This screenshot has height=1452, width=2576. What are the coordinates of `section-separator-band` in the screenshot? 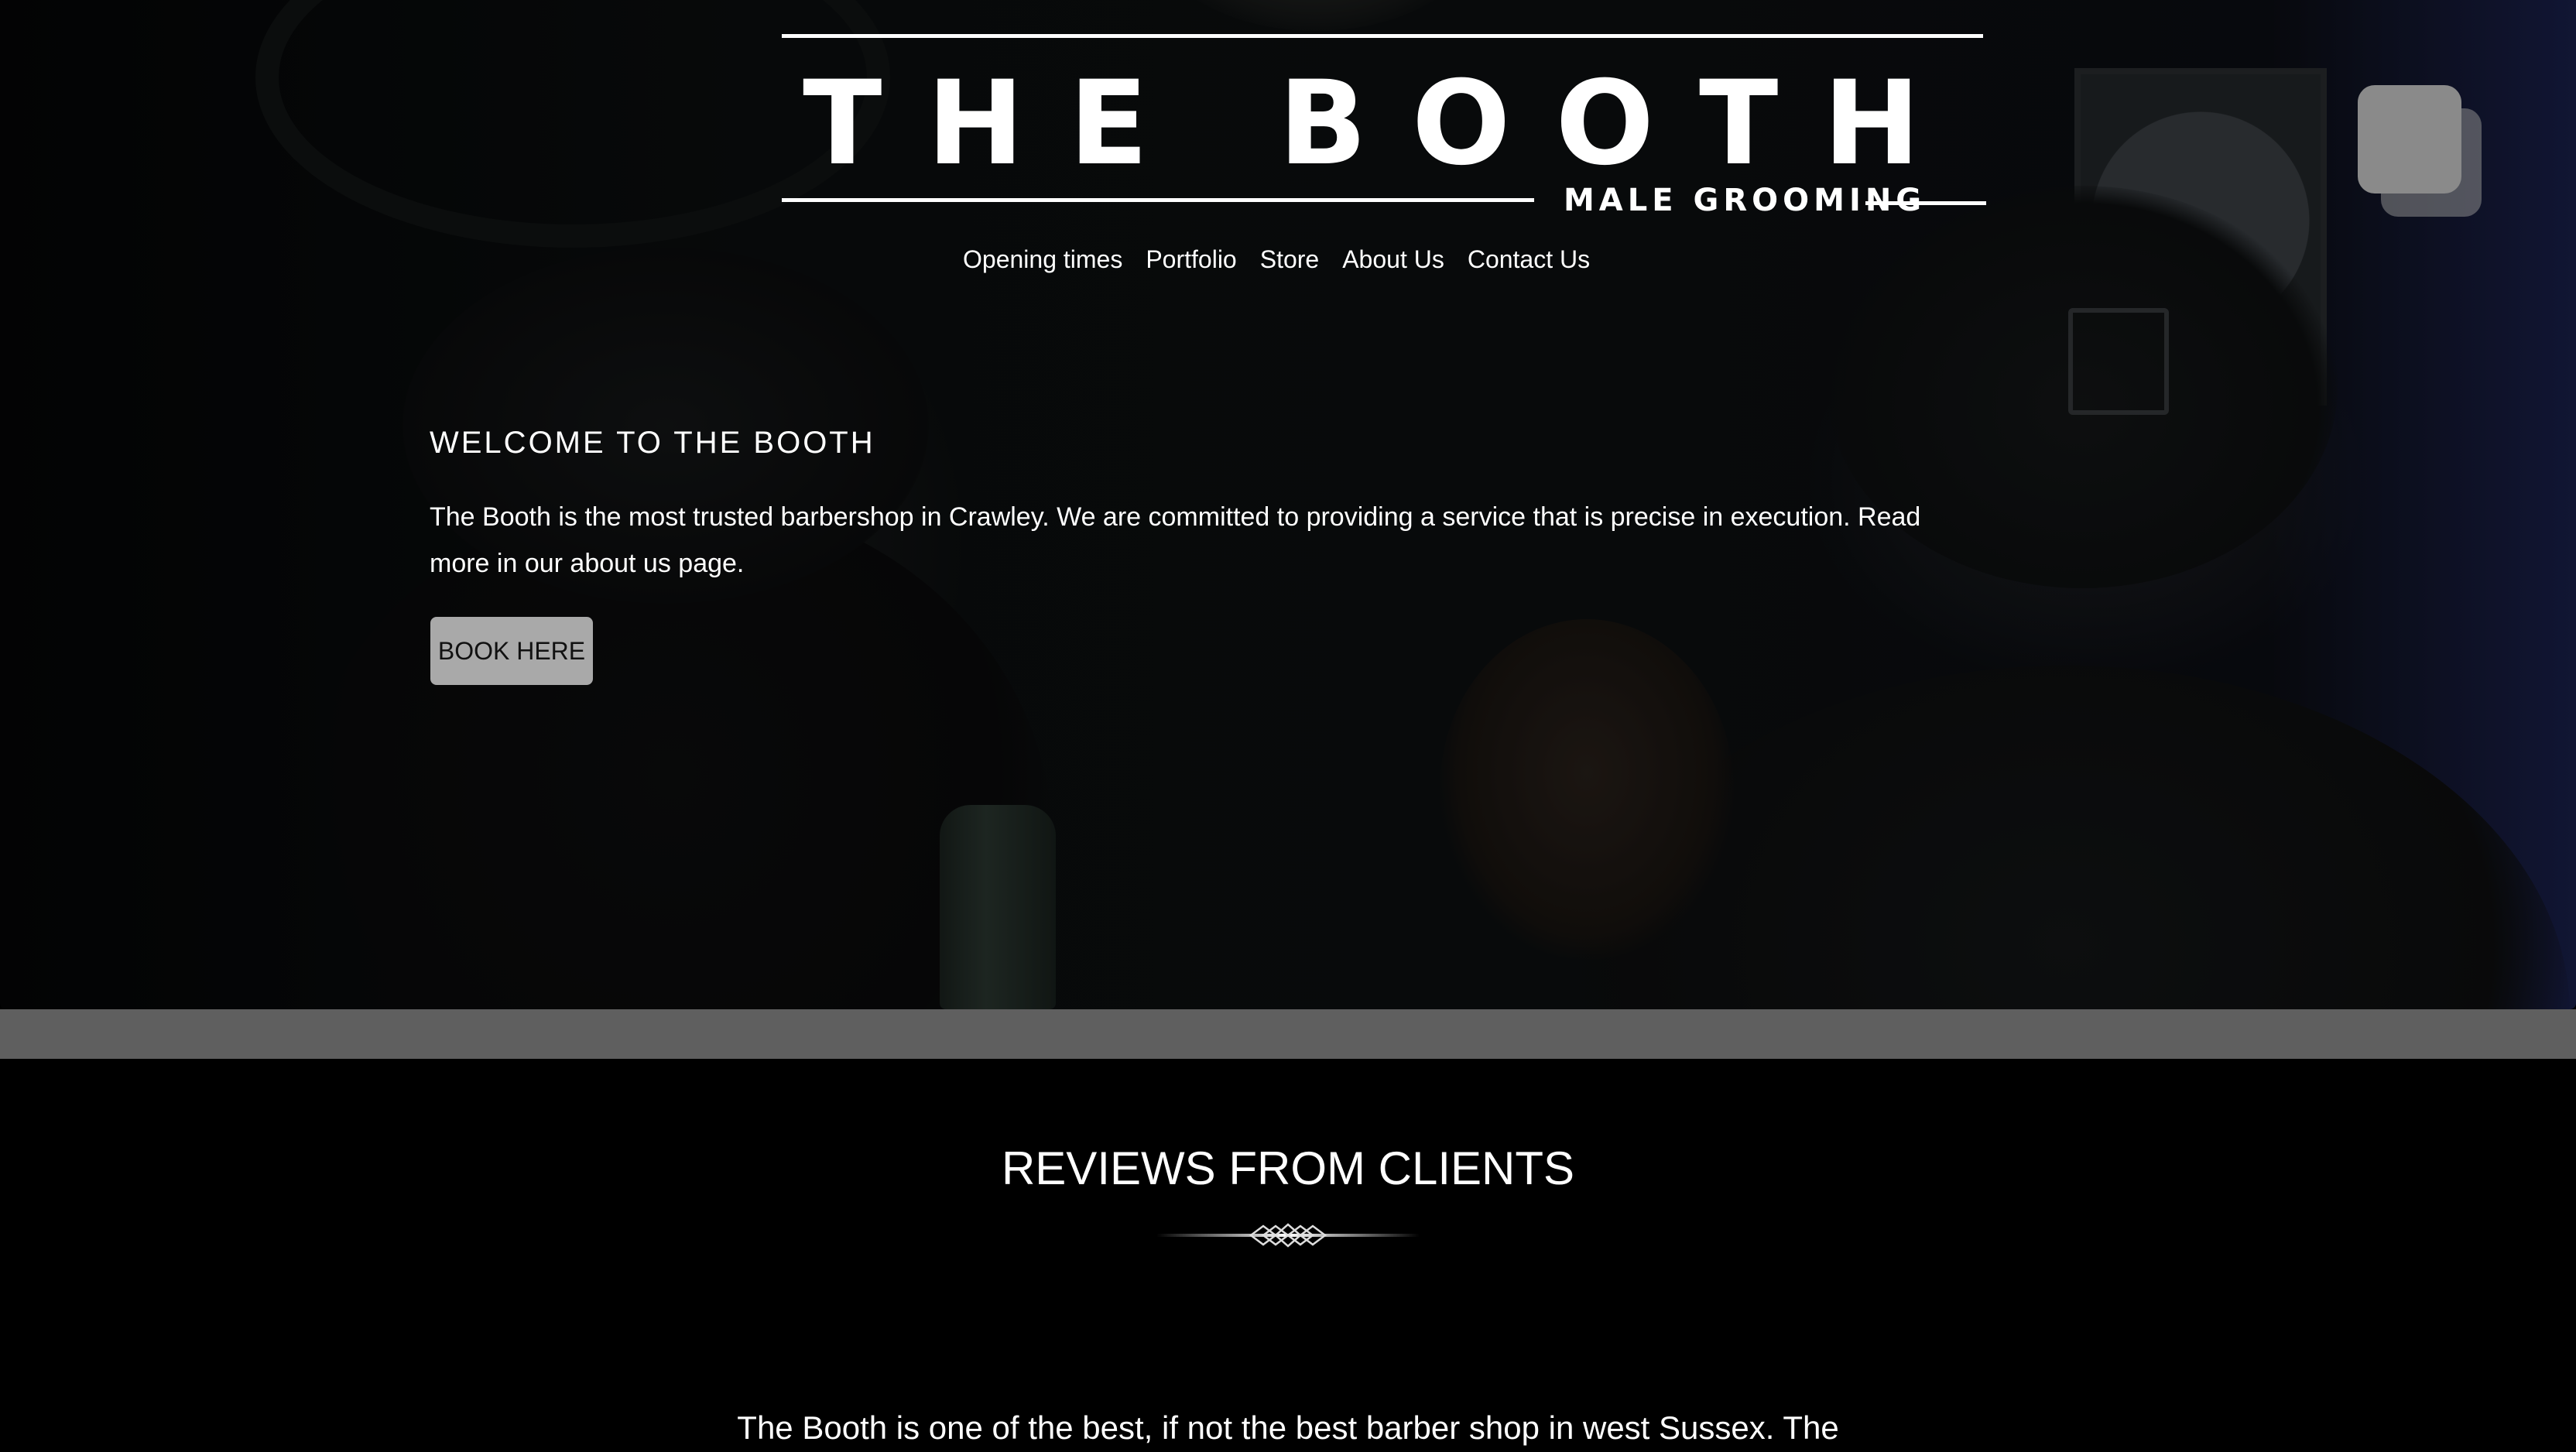 It's located at (1288, 1034).